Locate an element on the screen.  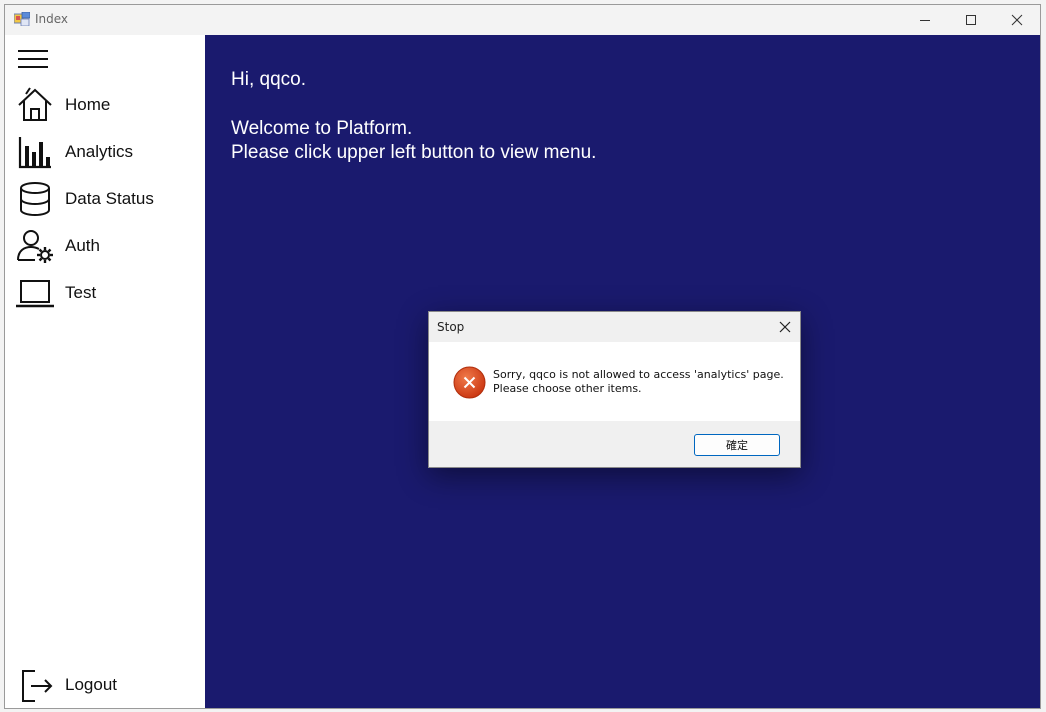
error-icon is located at coordinates (469, 382).